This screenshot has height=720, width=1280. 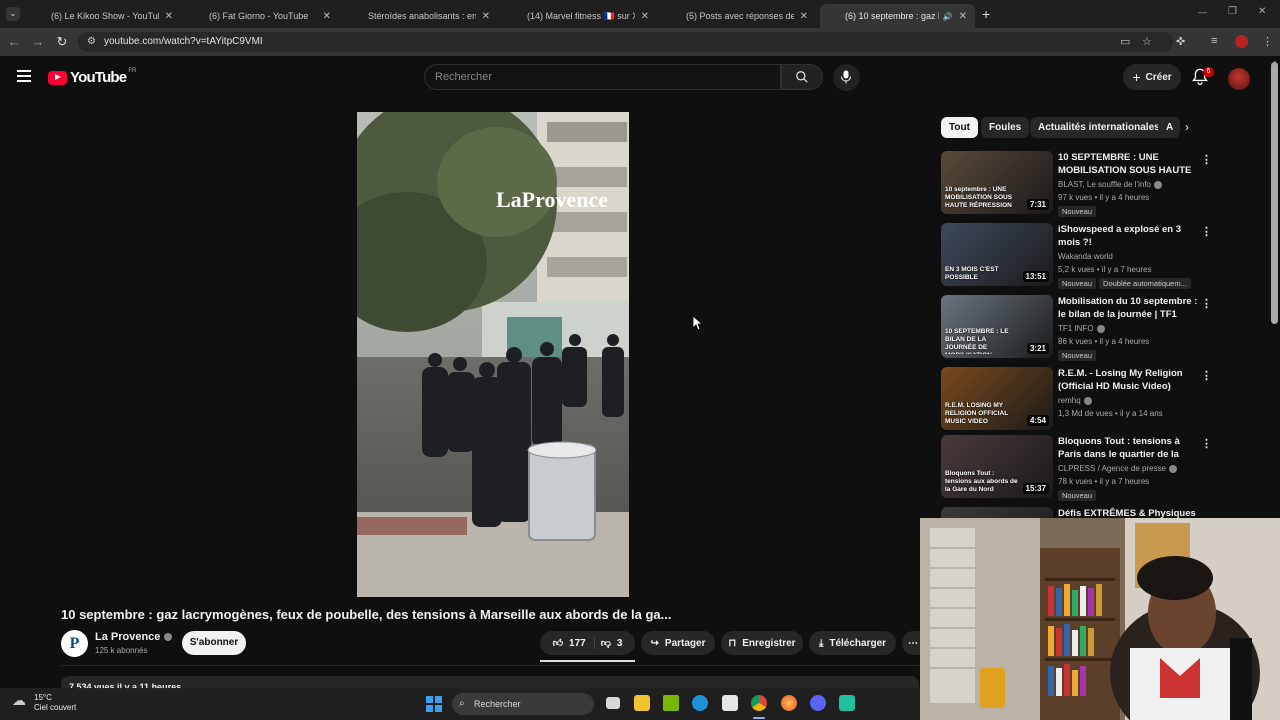 What do you see at coordinates (613, 703) in the screenshot?
I see `task-view-icon` at bounding box center [613, 703].